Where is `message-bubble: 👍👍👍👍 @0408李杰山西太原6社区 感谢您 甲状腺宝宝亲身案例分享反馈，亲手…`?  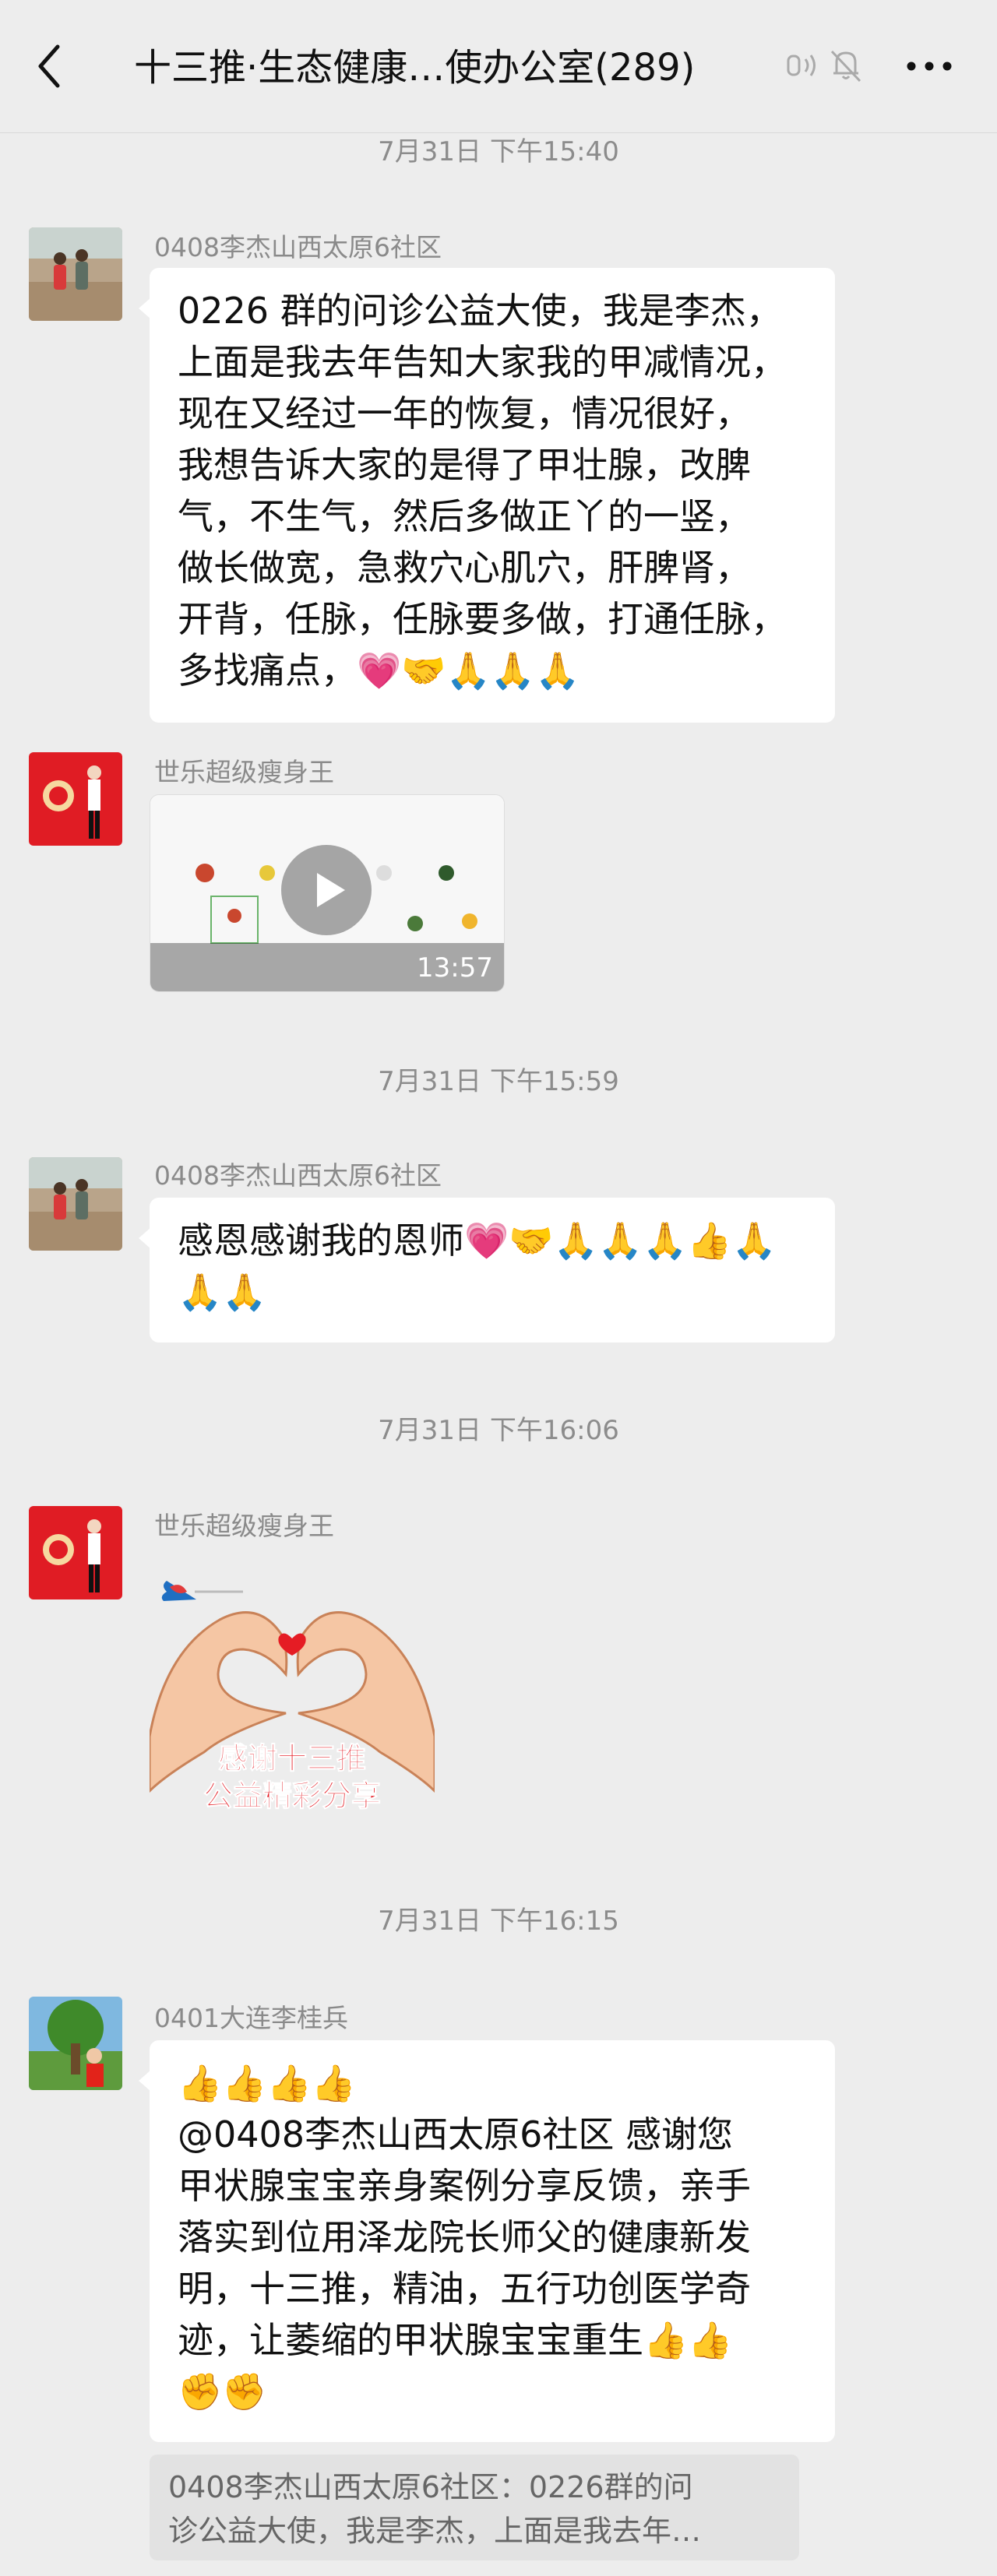
message-bubble: 👍👍👍👍 @0408李杰山西太原6社区 感谢您 甲状腺宝宝亲身案例分享反馈，亲手… is located at coordinates (487, 2241).